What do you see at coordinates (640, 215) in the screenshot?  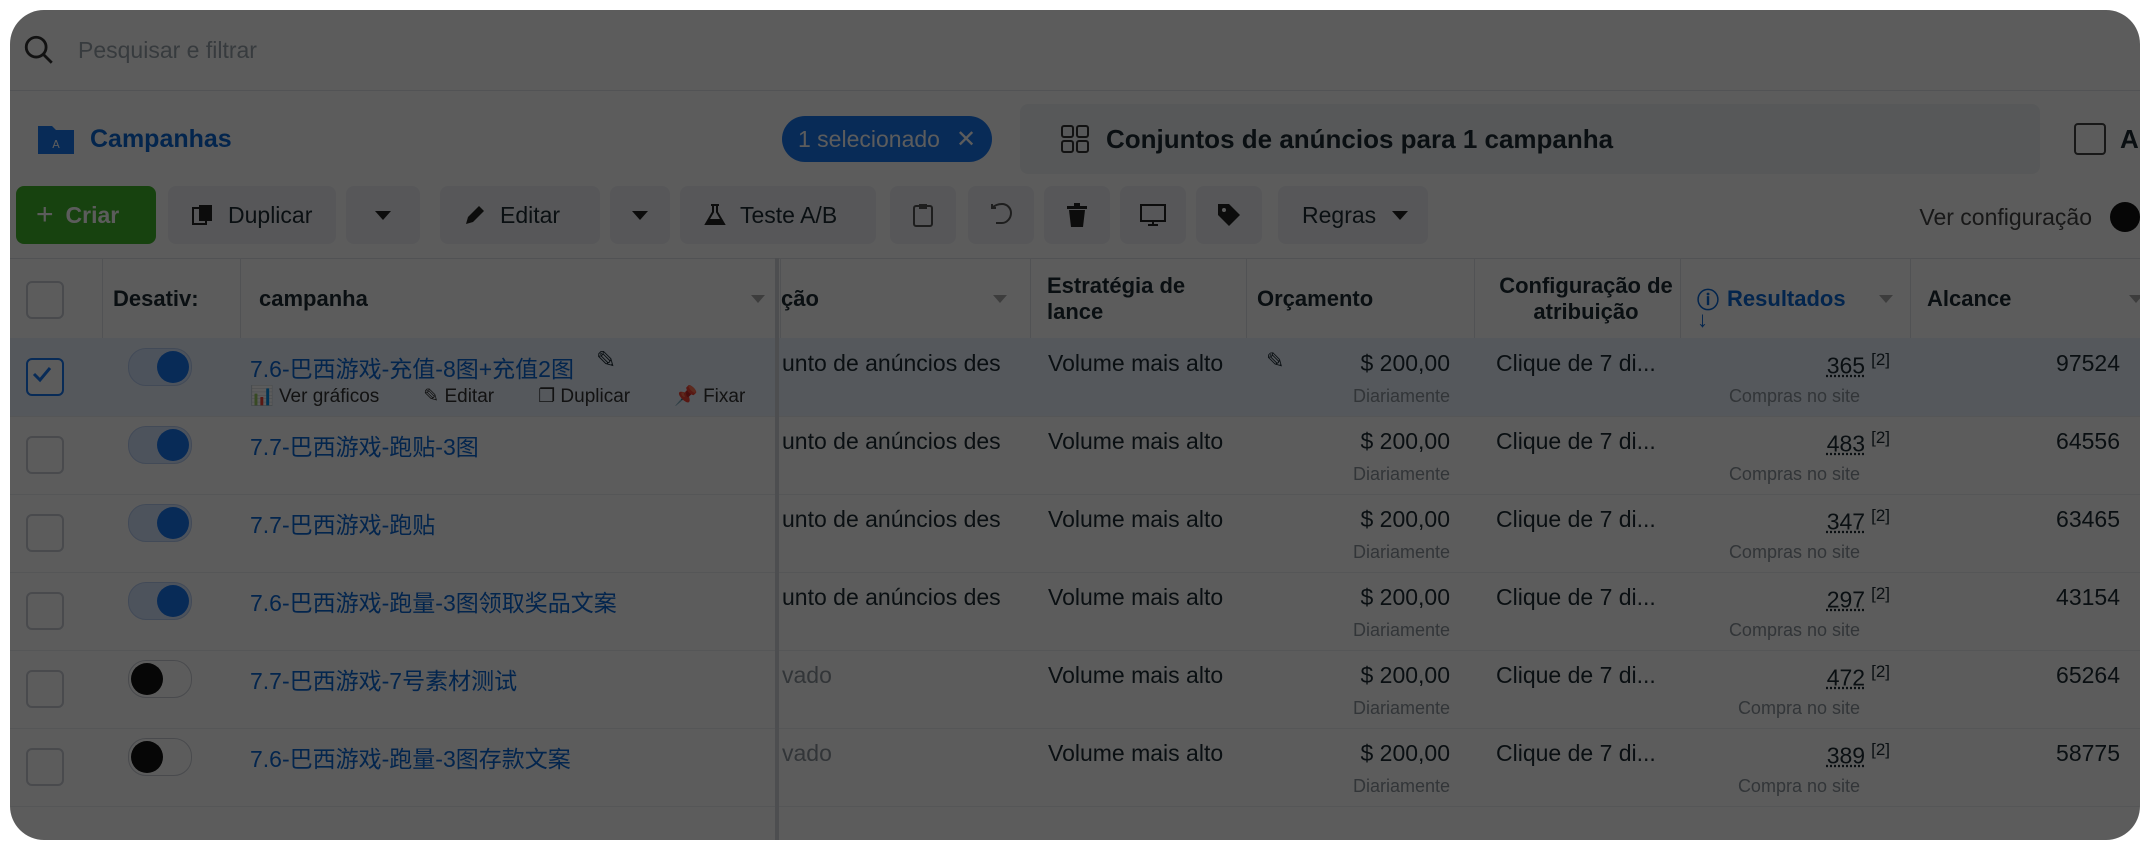 I see `edit-dropdown-button` at bounding box center [640, 215].